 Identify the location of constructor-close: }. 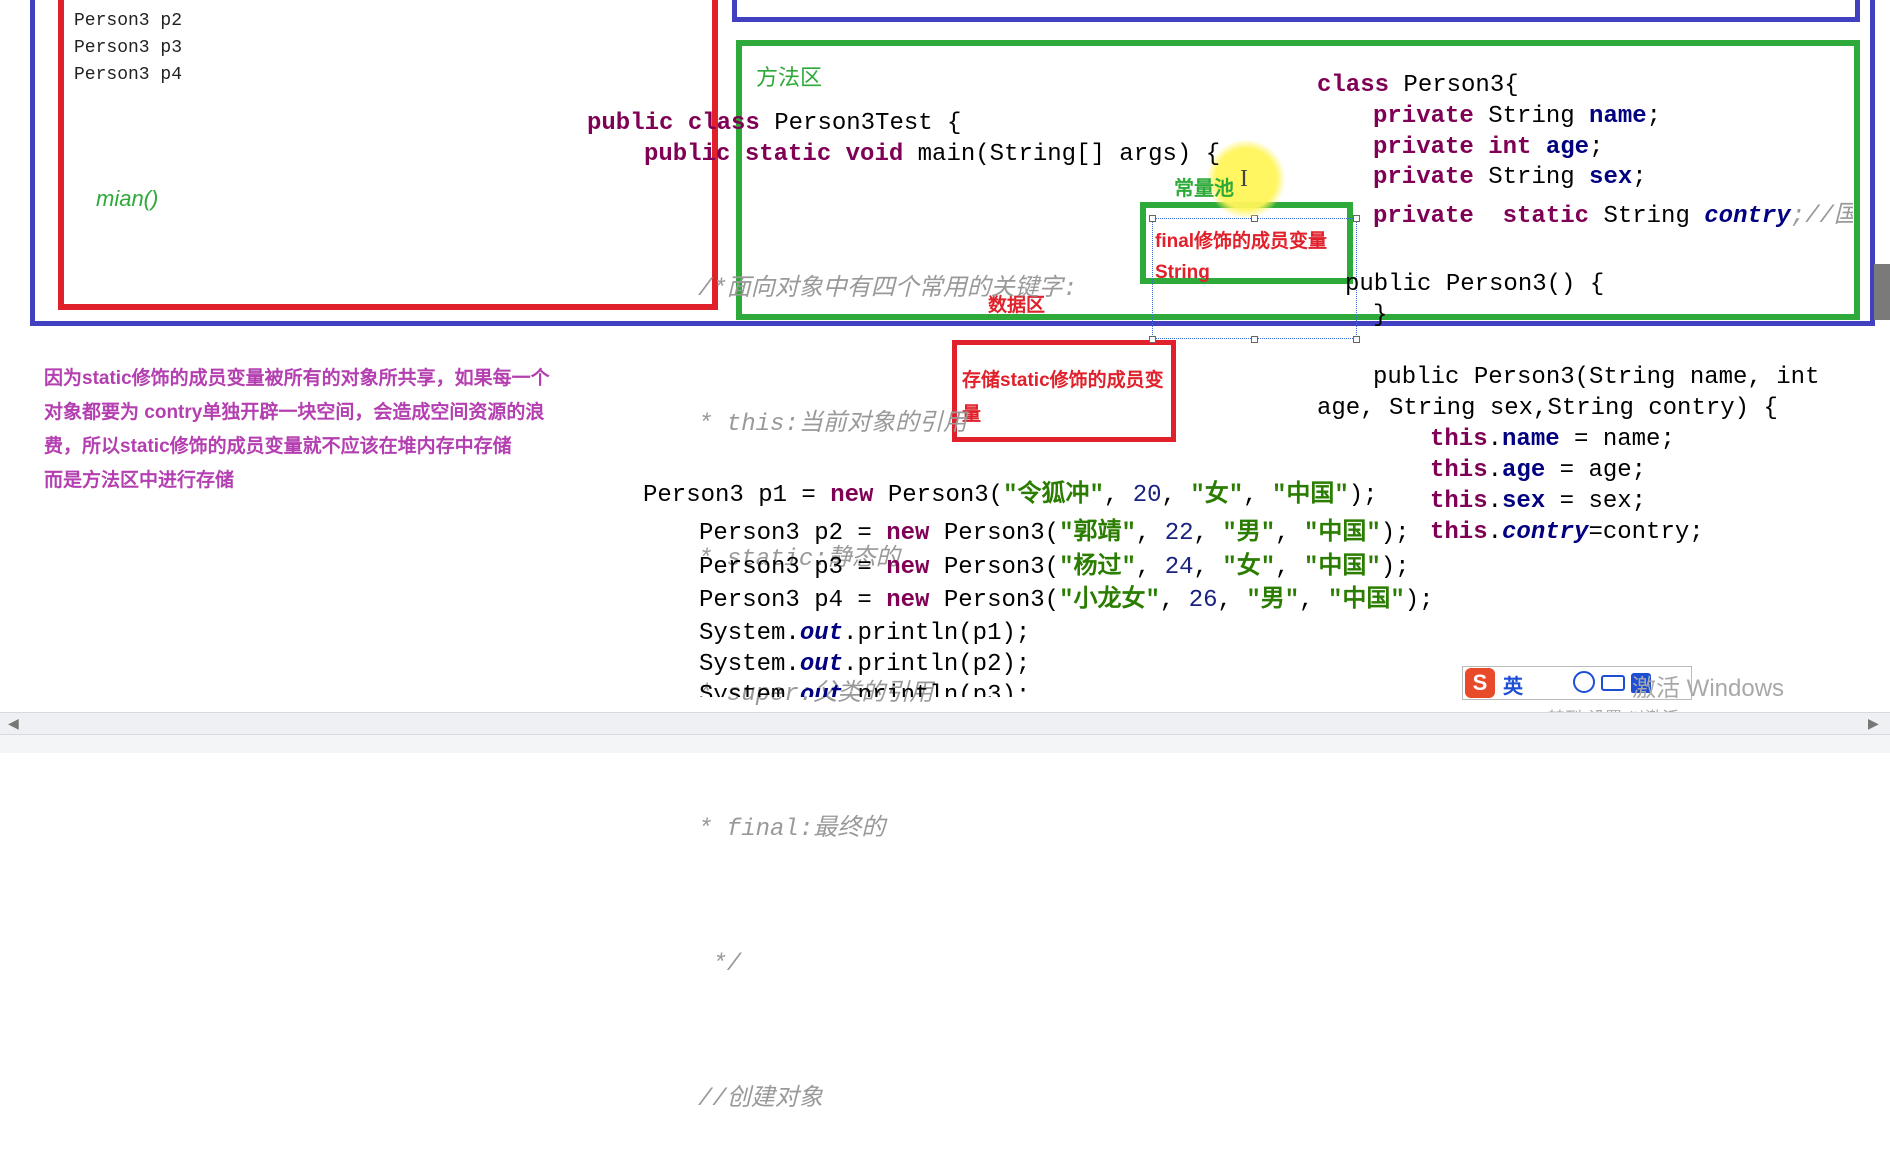
(1380, 315).